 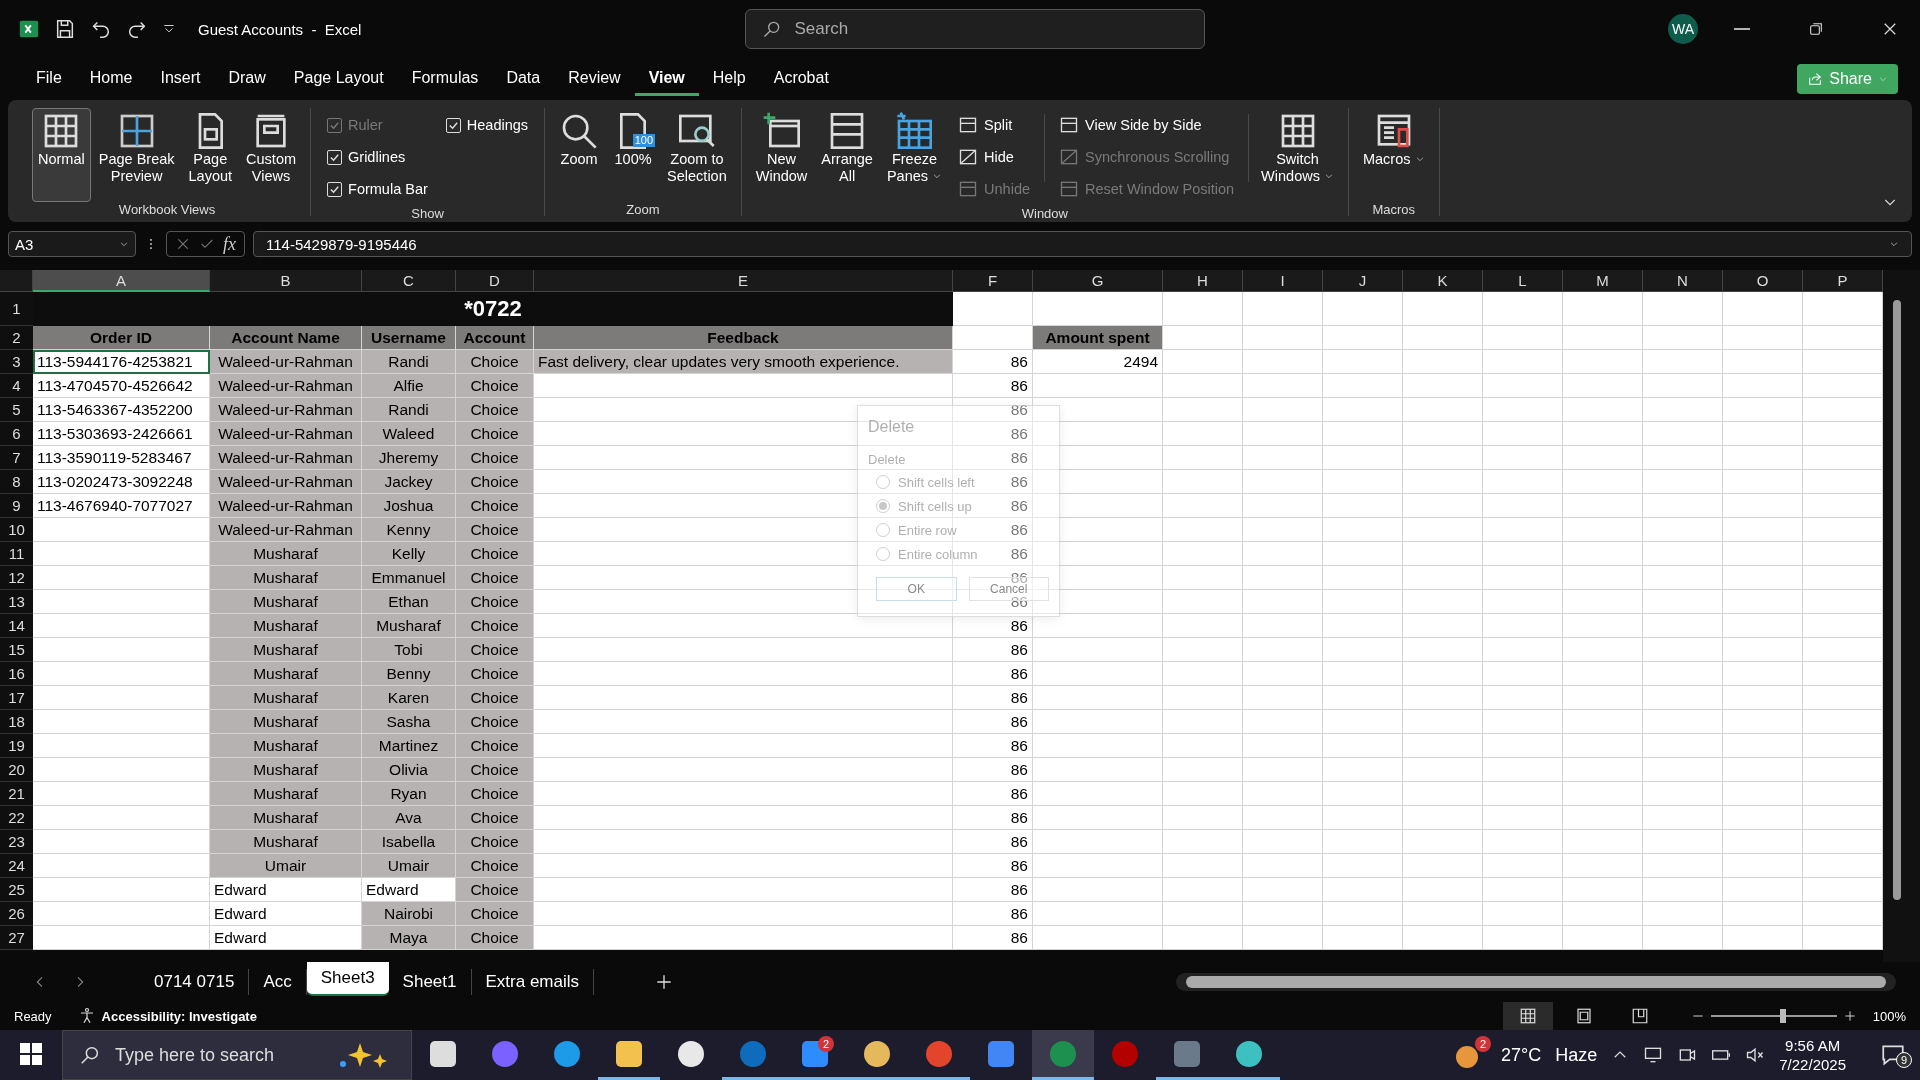 I want to click on ribbon-tab: Draw, so click(x=247, y=79).